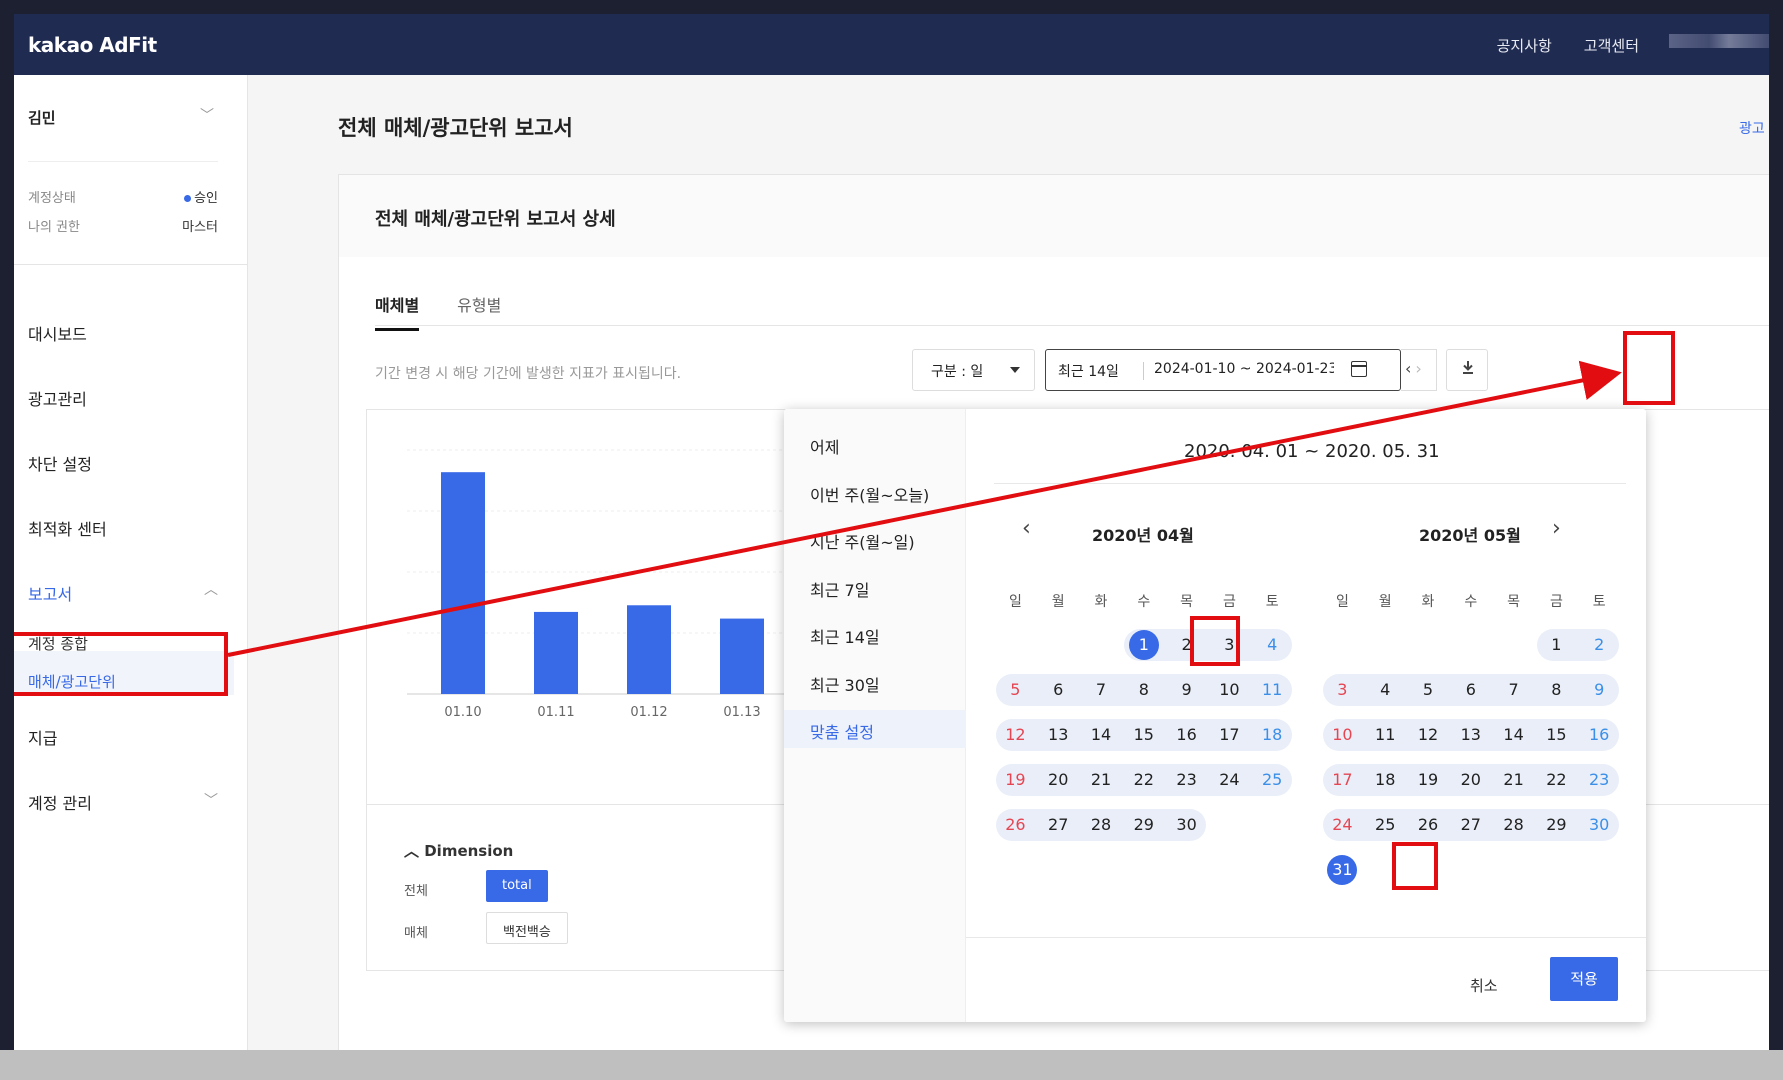  Describe the element at coordinates (1524, 45) in the screenshot. I see `nav-notice: 공지사항` at that location.